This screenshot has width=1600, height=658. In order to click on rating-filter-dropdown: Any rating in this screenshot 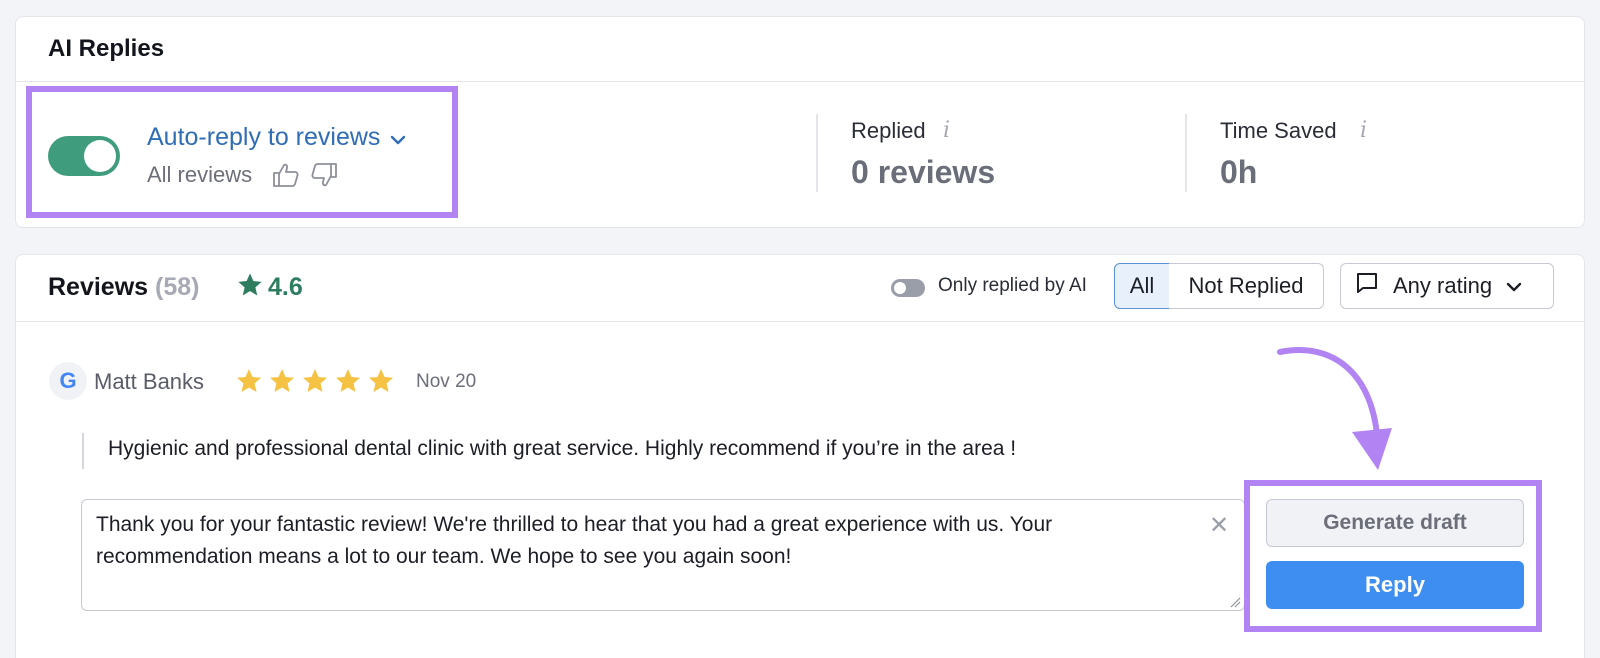, I will do `click(1447, 286)`.